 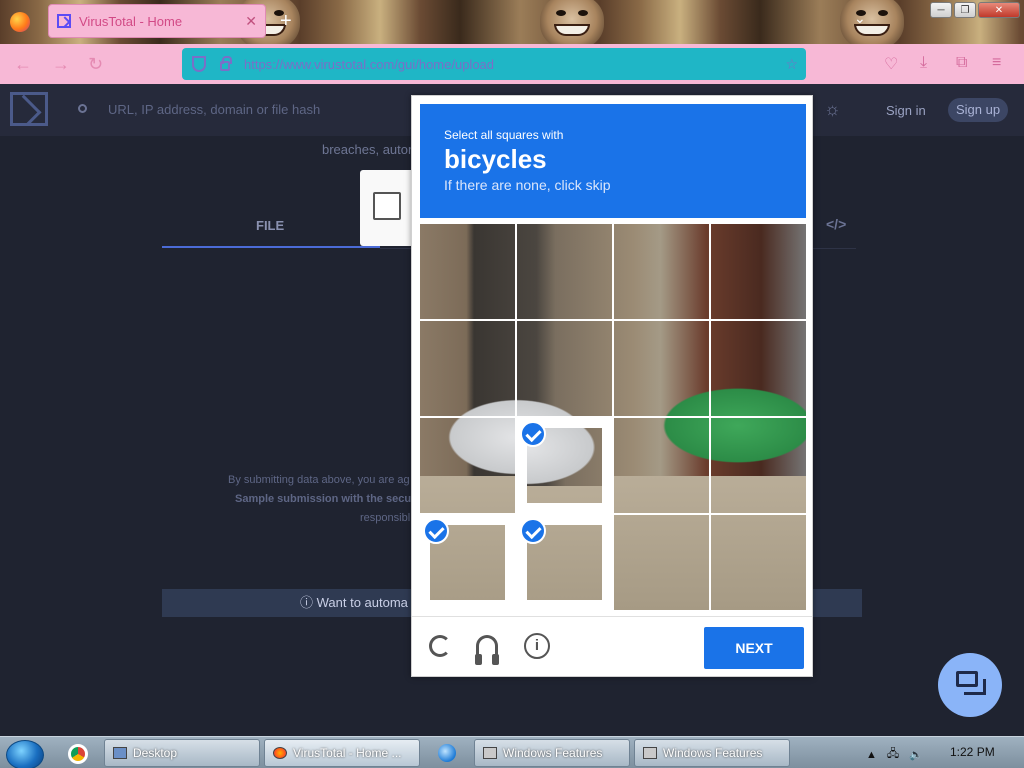 I want to click on menu-icon: ≡, so click(x=996, y=63).